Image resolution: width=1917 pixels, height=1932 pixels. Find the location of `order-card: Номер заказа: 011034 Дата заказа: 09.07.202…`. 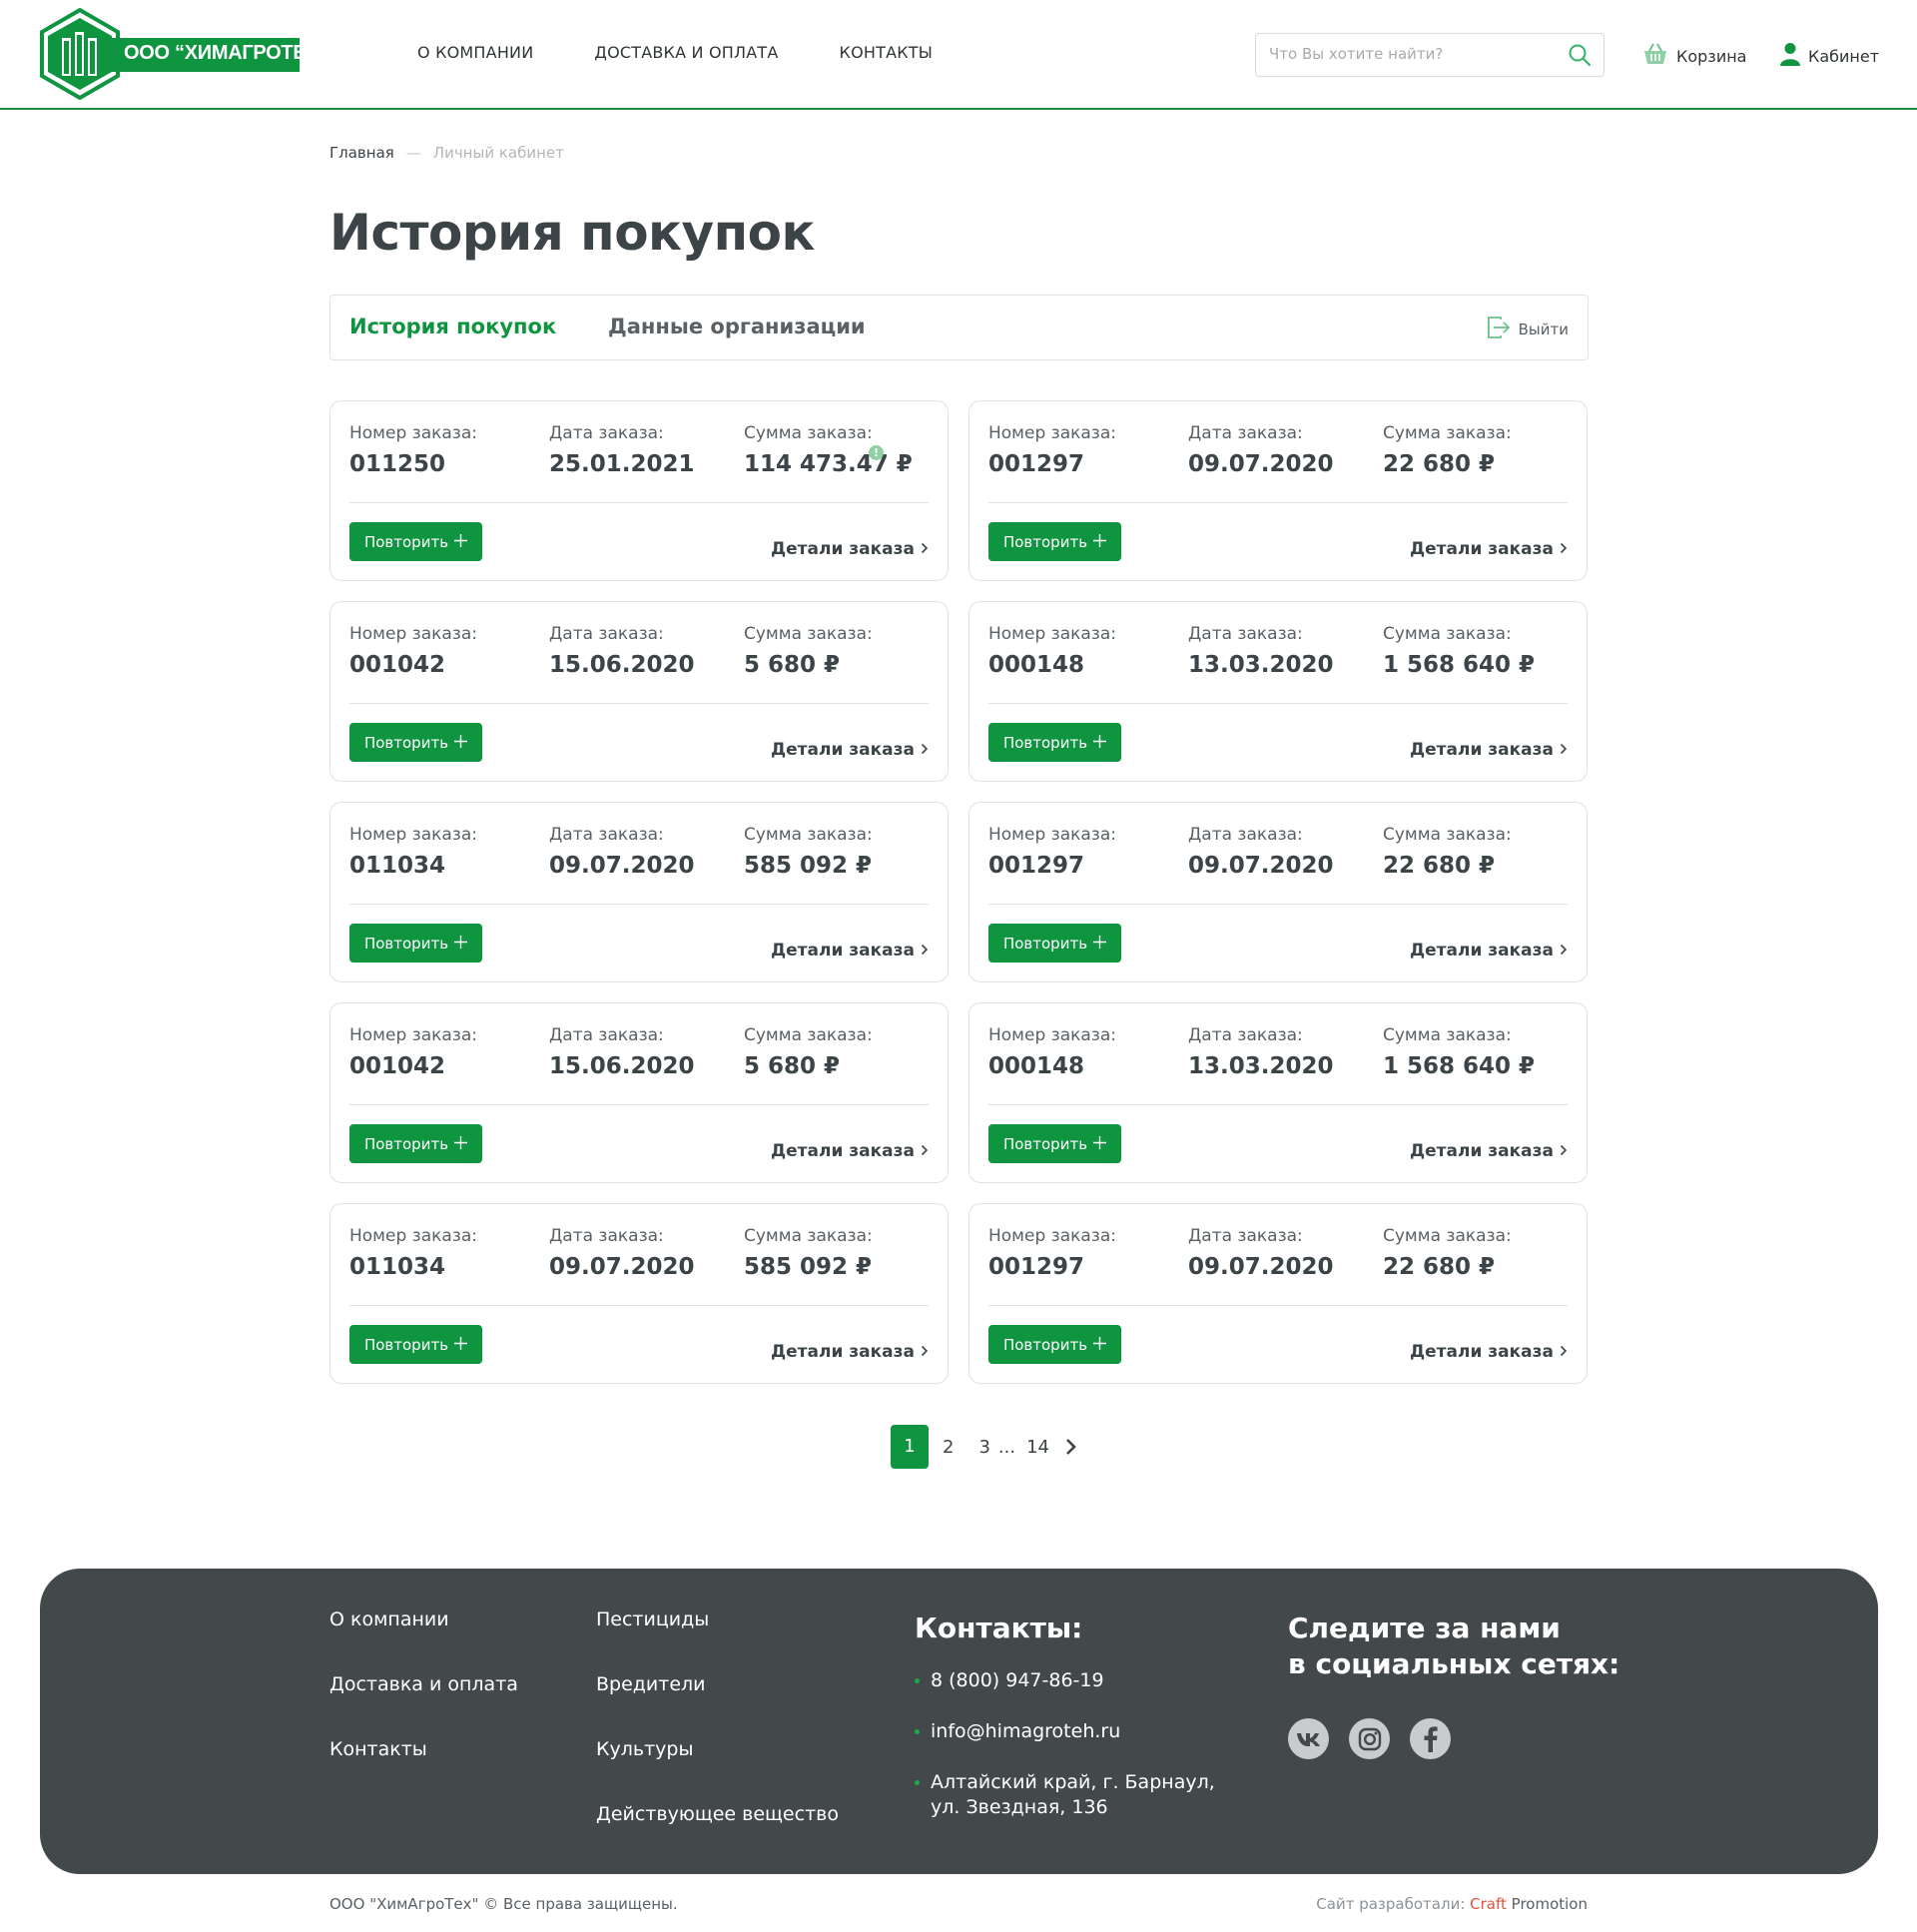

order-card: Номер заказа: 011034 Дата заказа: 09.07.202… is located at coordinates (639, 1293).